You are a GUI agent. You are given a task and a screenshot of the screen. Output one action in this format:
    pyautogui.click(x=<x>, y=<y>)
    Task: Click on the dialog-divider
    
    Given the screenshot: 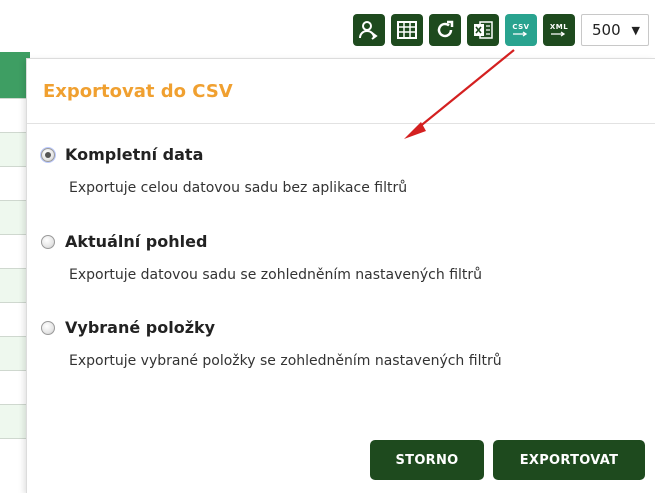 What is the action you would take?
    pyautogui.click(x=341, y=123)
    